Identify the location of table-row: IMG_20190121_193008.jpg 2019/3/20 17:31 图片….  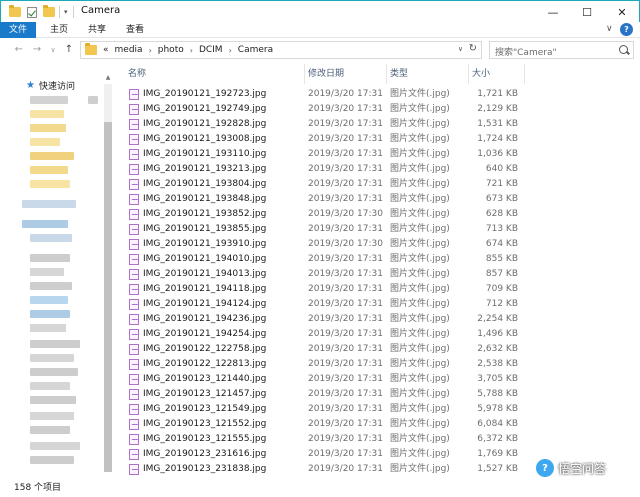
(322, 139).